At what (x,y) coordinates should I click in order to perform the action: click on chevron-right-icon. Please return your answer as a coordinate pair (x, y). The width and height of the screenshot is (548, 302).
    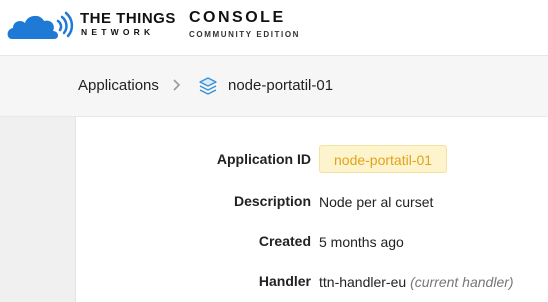
    Looking at the image, I should click on (176, 87).